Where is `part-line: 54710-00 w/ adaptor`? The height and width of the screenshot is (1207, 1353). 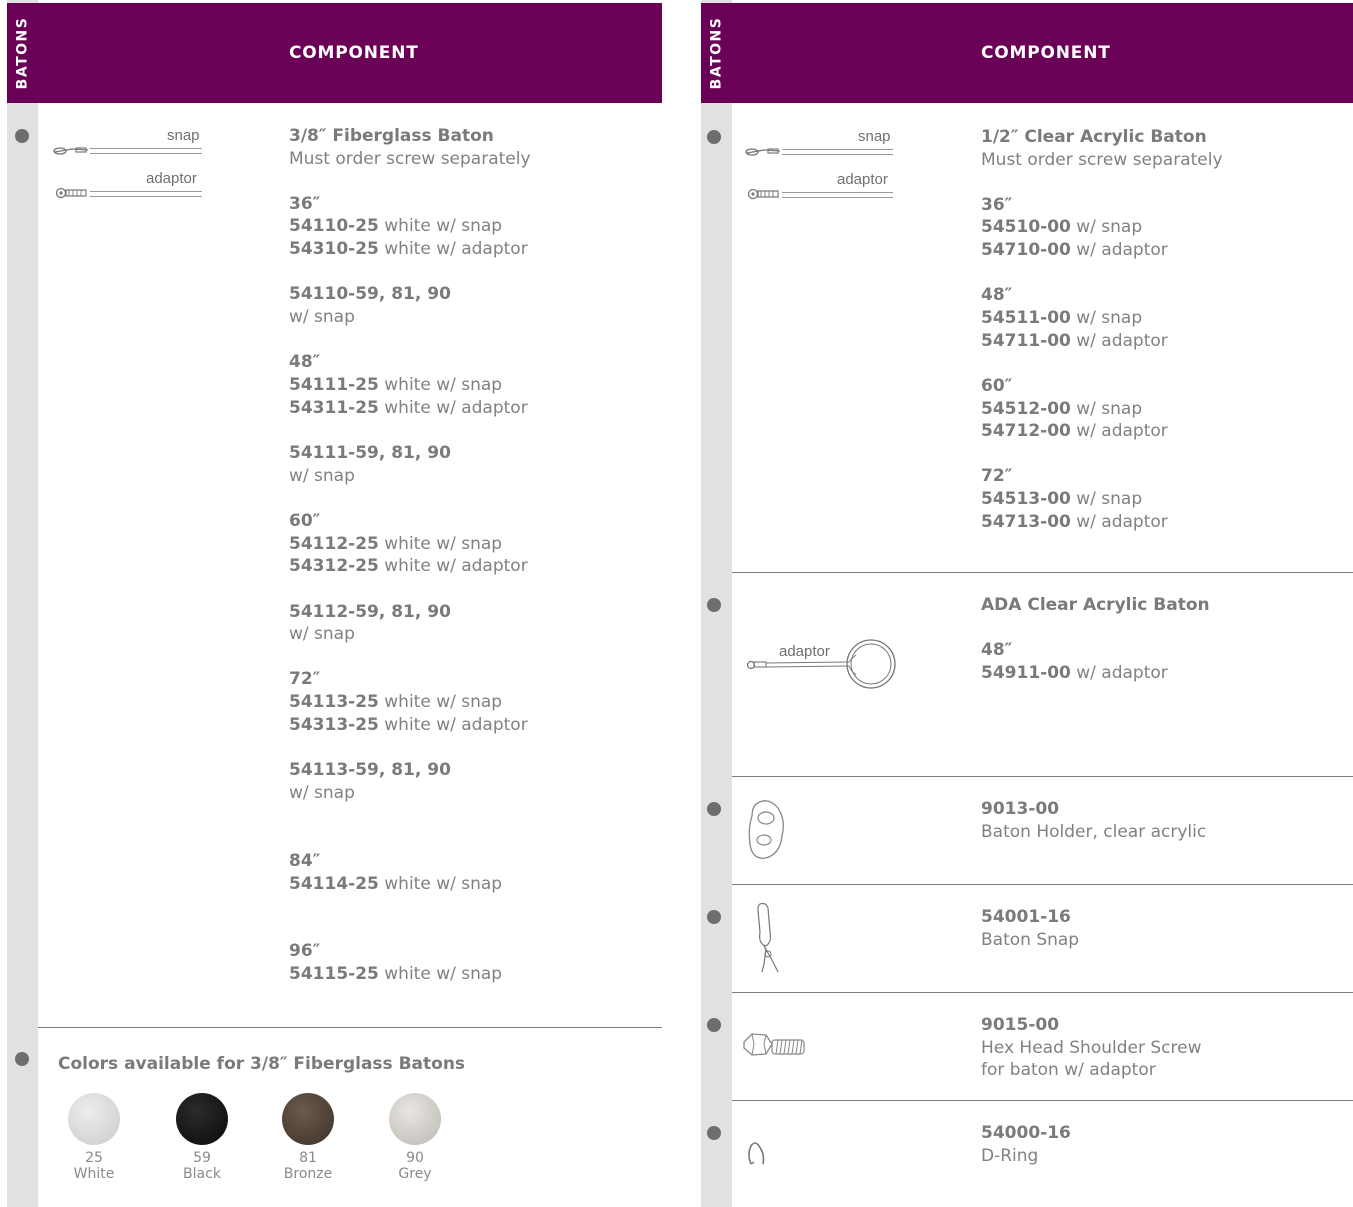 part-line: 54710-00 w/ adaptor is located at coordinates (1074, 250).